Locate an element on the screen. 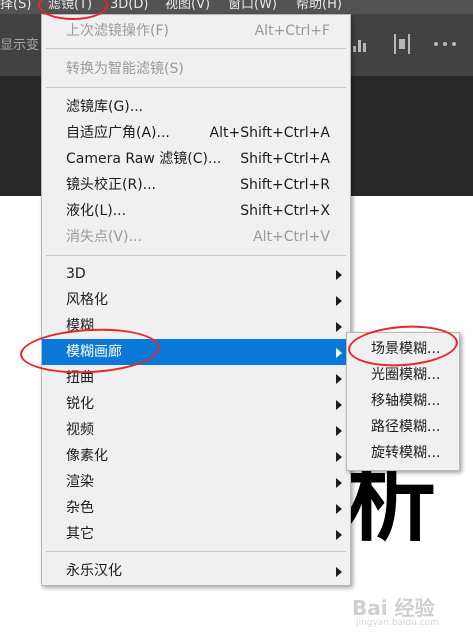 This screenshot has width=473, height=639. menu-help: 帮助(H) is located at coordinates (319, 6).